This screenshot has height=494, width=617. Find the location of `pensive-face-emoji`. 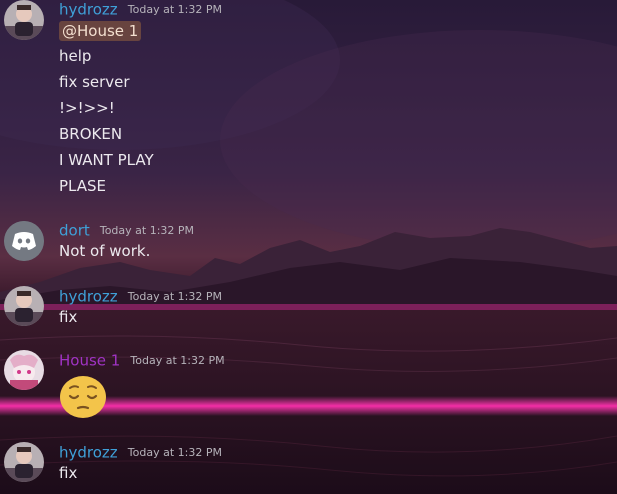

pensive-face-emoji is located at coordinates (83, 397).